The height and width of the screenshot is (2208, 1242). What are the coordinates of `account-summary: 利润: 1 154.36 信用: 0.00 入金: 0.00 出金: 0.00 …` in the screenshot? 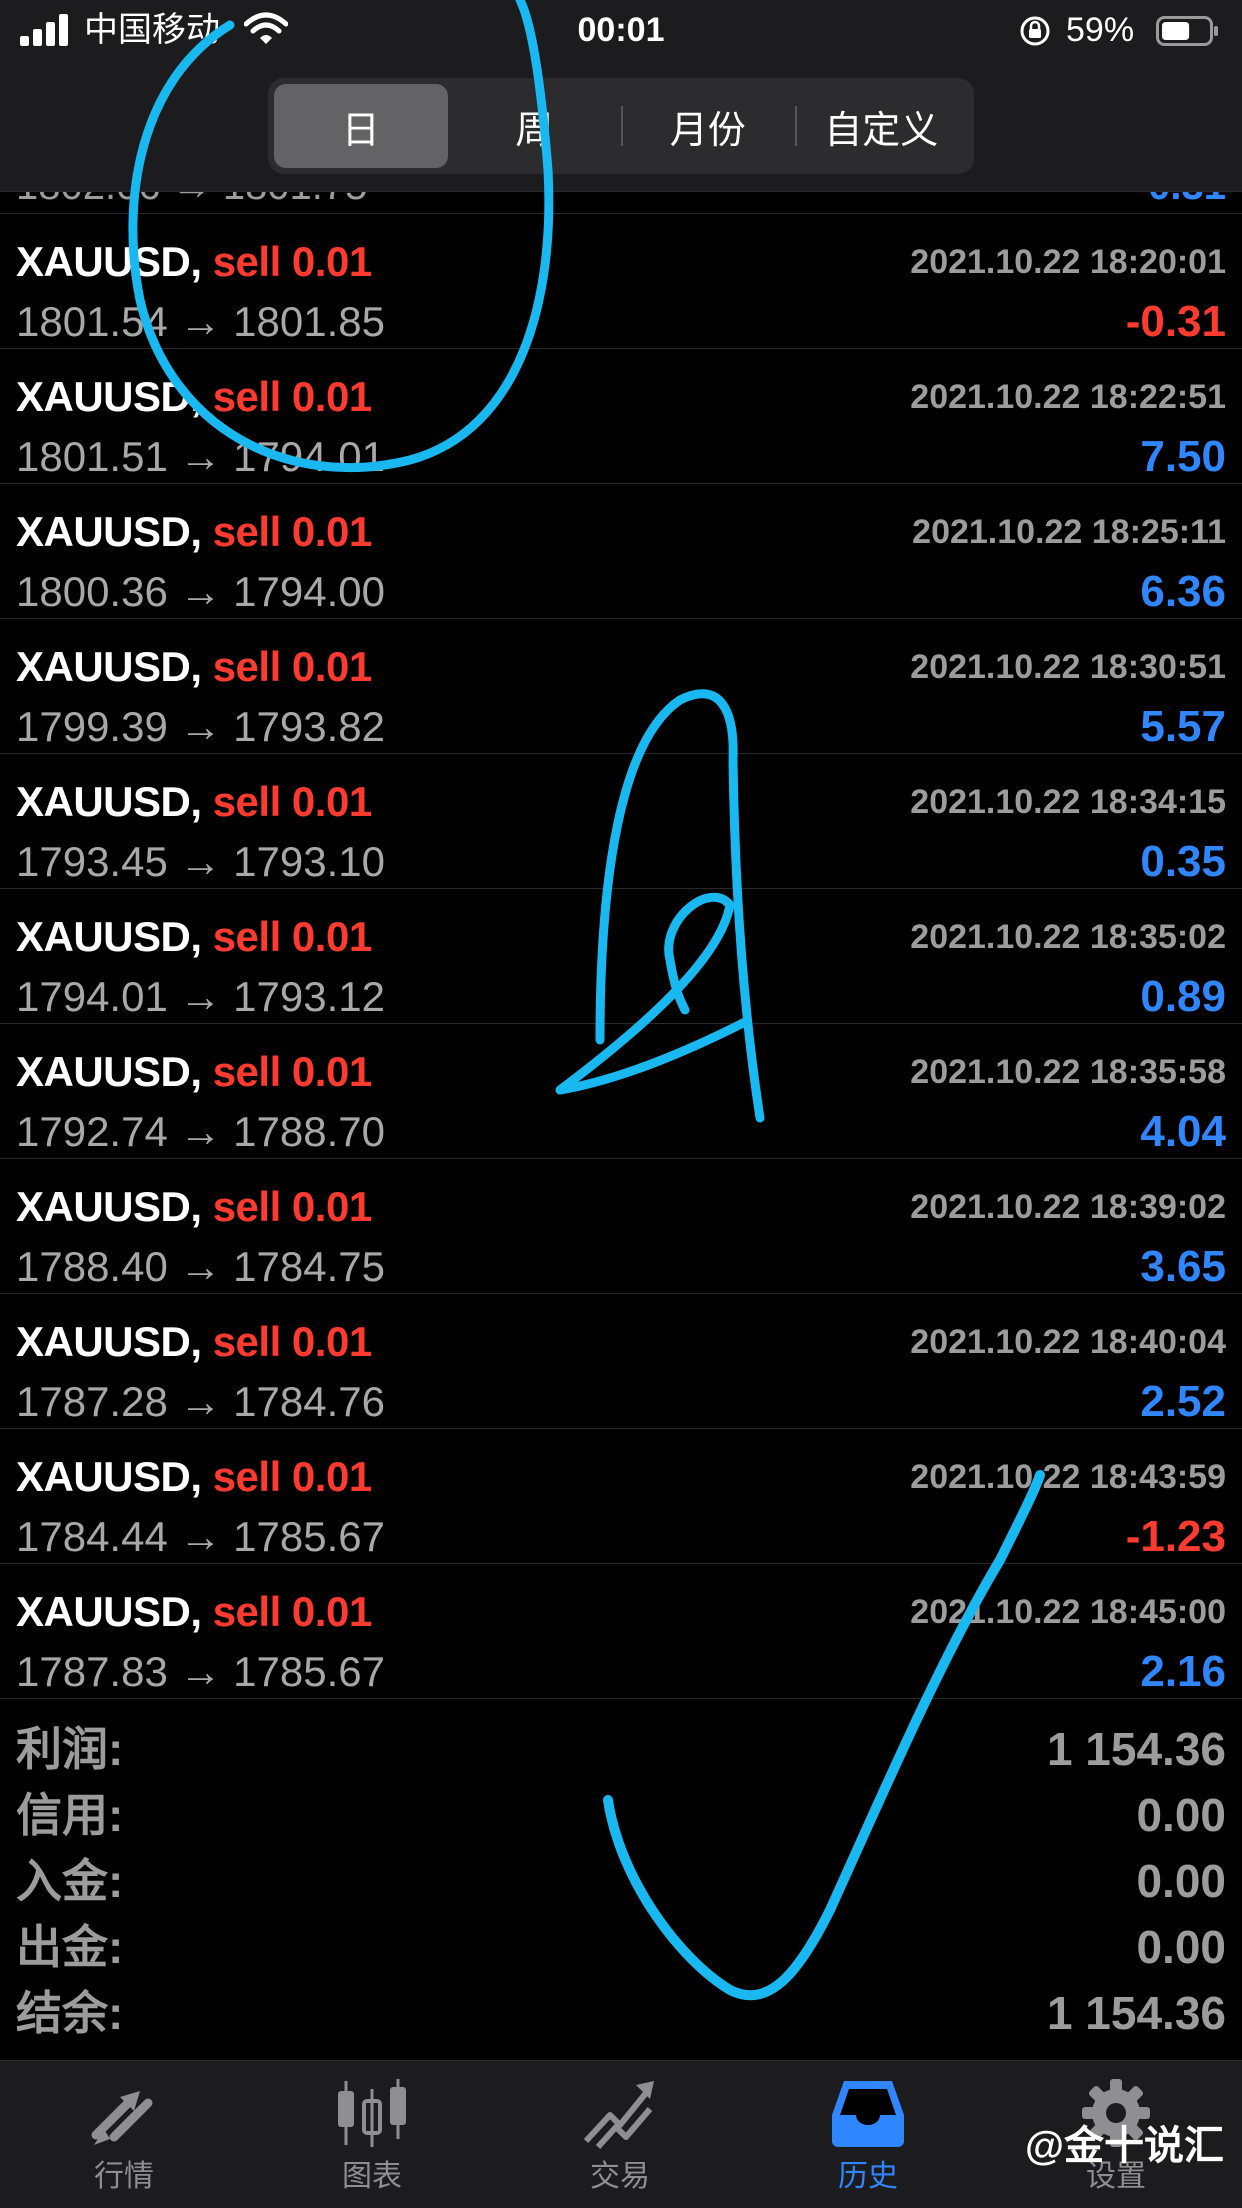 It's located at (621, 1881).